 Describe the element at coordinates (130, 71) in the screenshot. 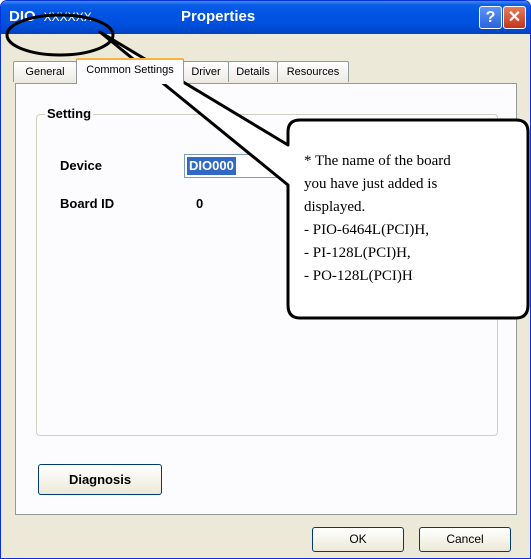

I see `tab-common-settings: Common Settings` at that location.